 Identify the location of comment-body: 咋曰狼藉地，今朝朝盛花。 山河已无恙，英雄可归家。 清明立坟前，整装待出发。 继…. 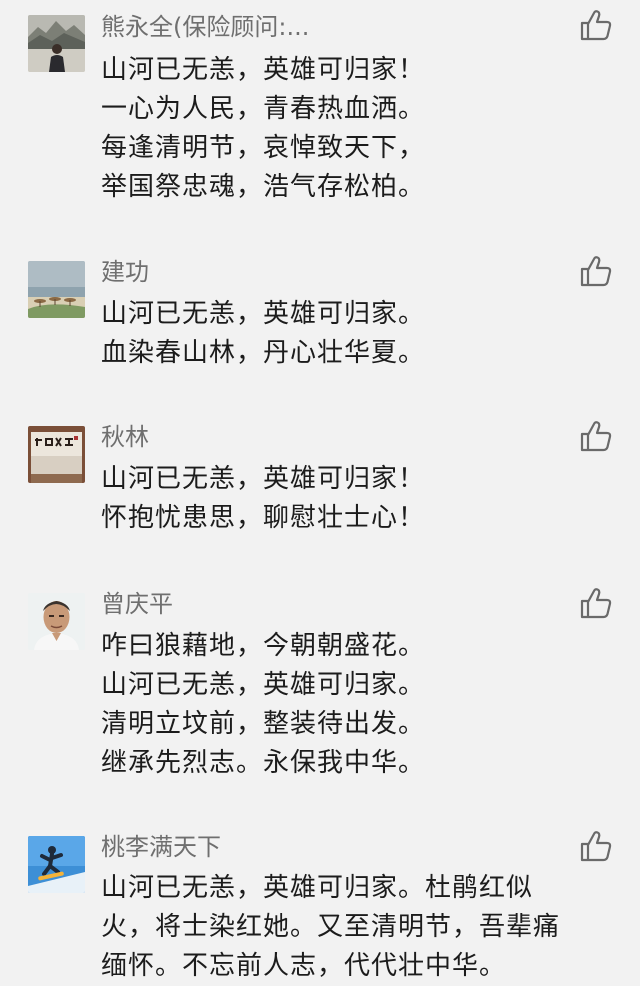
(356, 705).